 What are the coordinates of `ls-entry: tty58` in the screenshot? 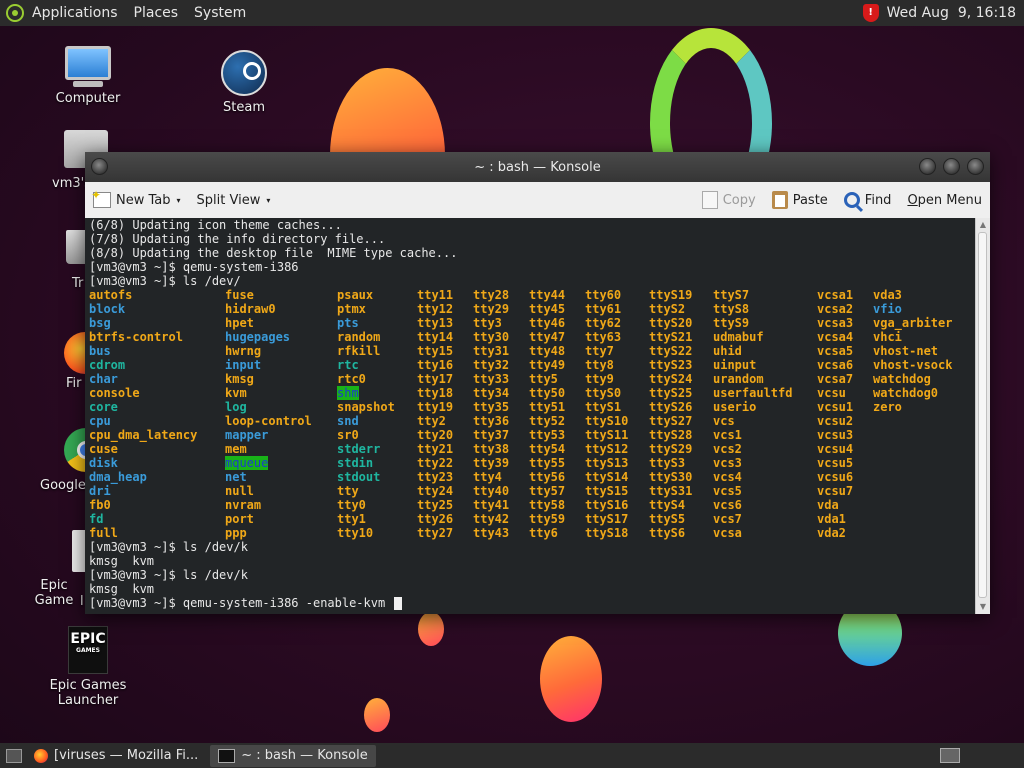 It's located at (547, 505).